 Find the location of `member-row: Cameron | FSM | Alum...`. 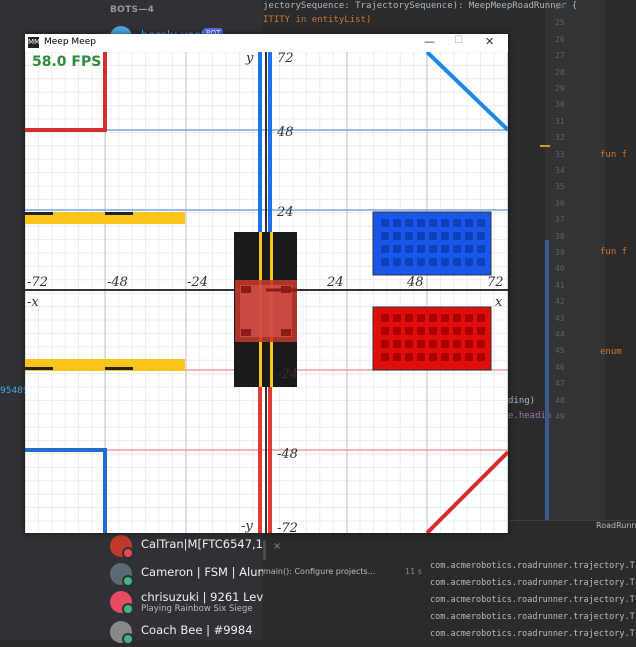

member-row: Cameron | FSM | Alum... is located at coordinates (195, 575).